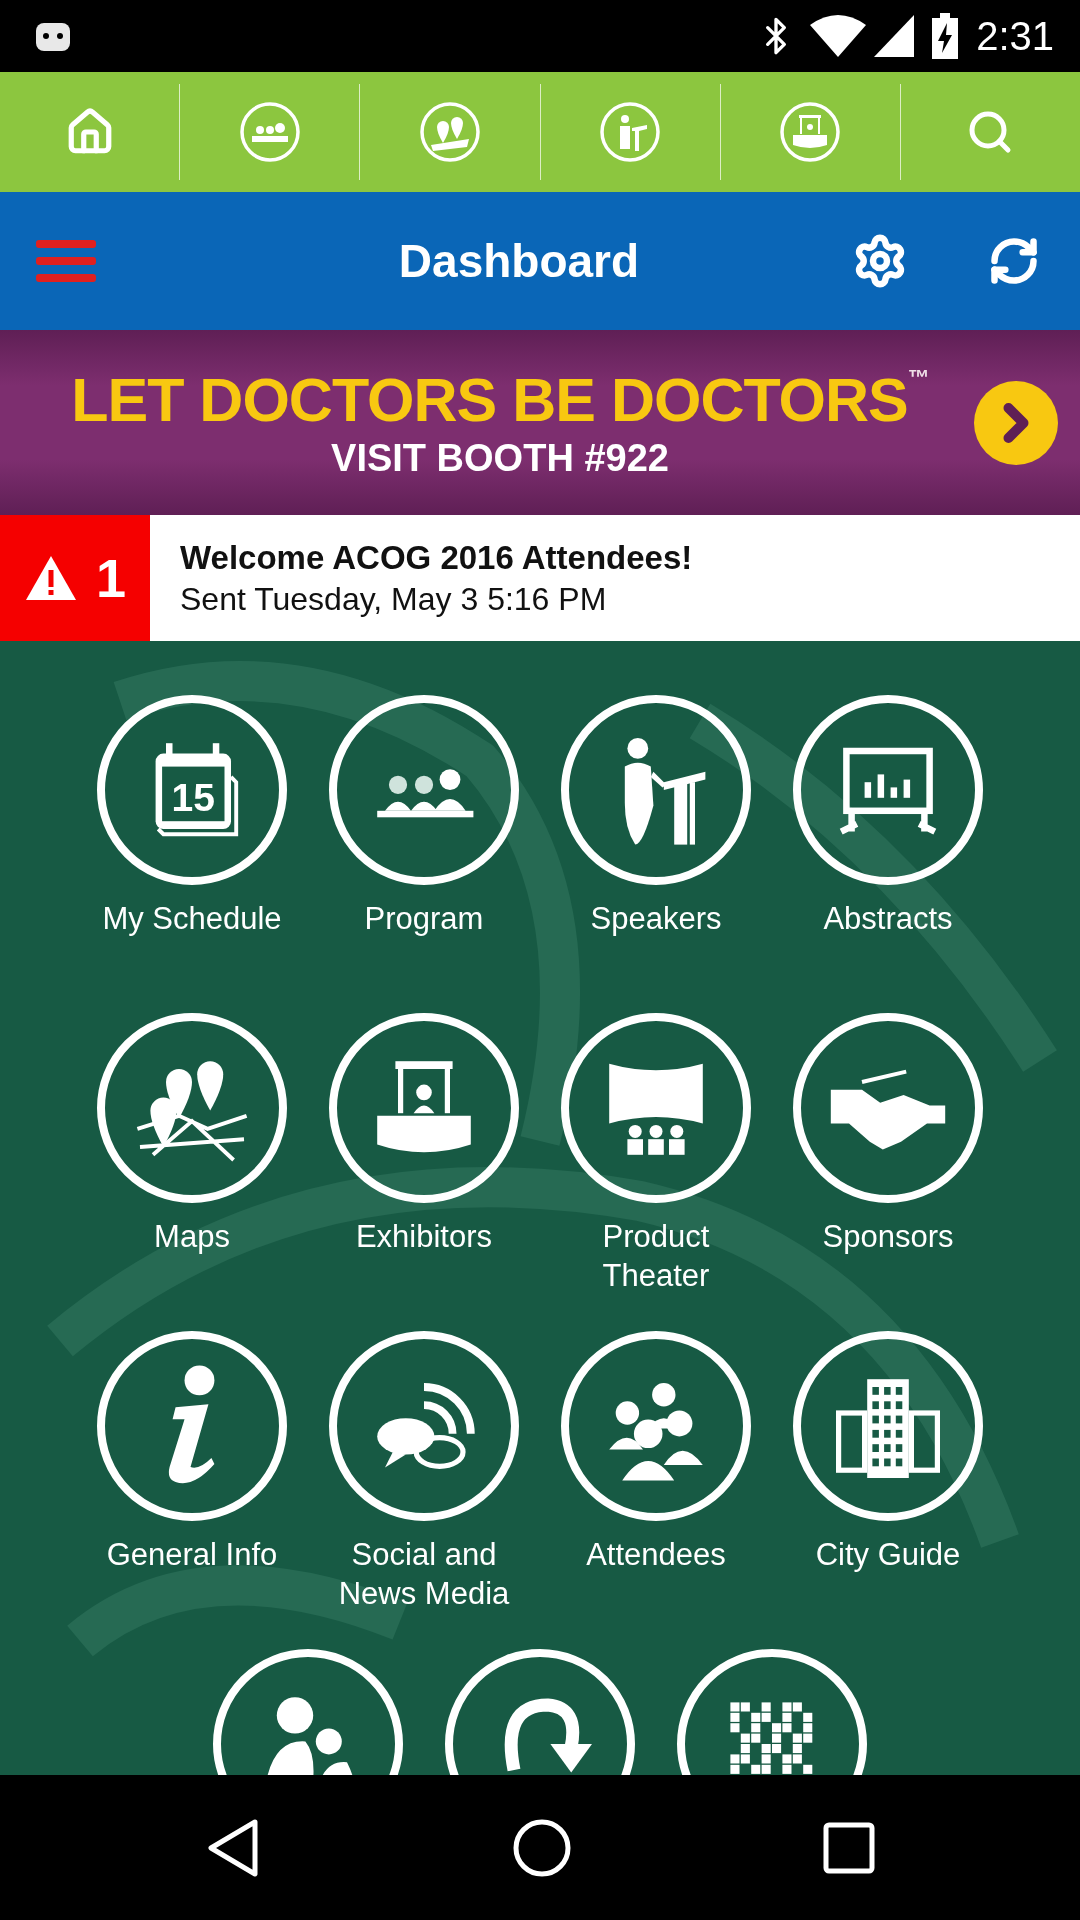 This screenshot has width=1080, height=1920. Describe the element at coordinates (192, 919) in the screenshot. I see `tile-label: My Schedule` at that location.